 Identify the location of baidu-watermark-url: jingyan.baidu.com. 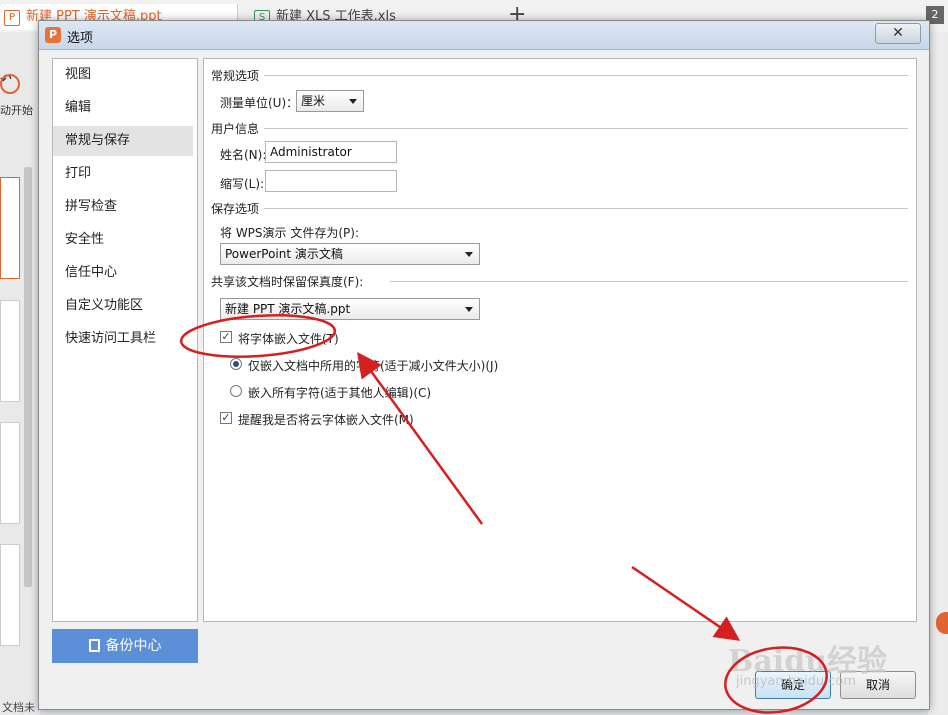
(796, 681).